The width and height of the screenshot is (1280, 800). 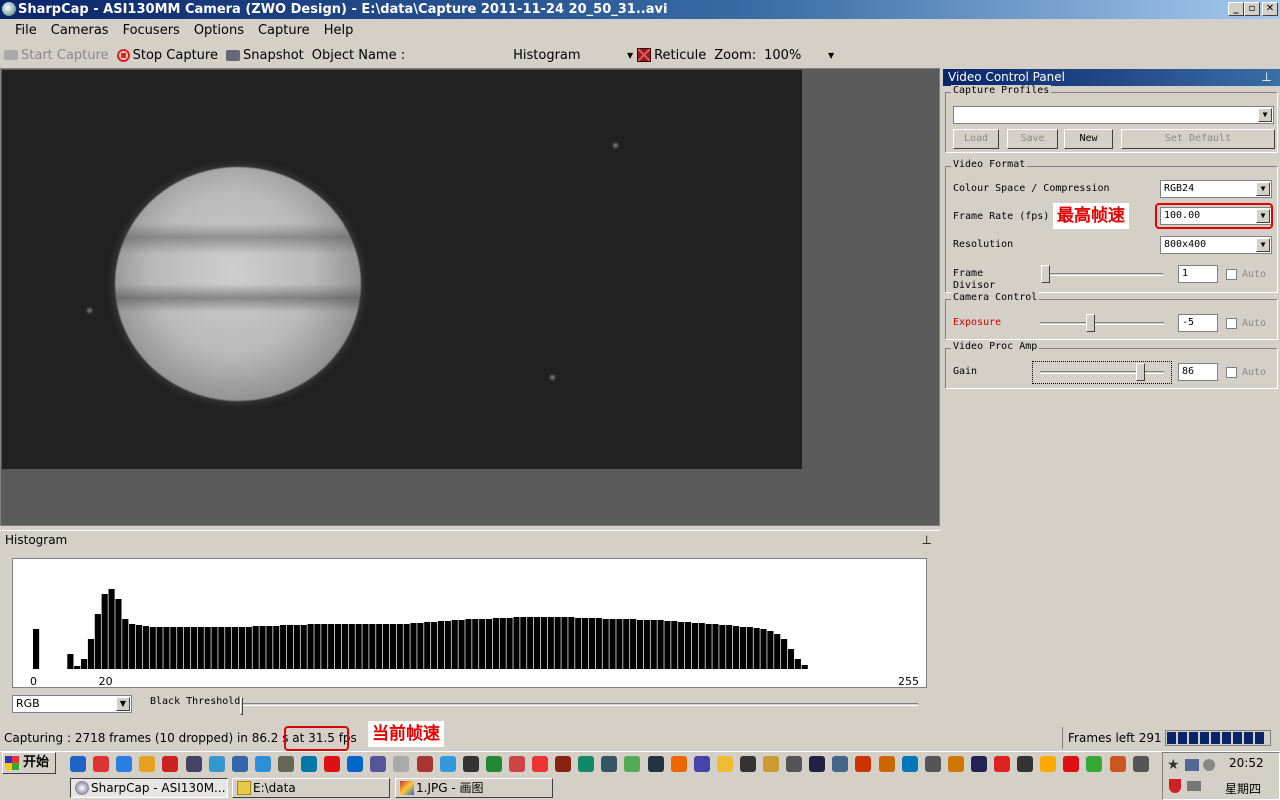 What do you see at coordinates (1198, 274) in the screenshot?
I see `frame-divisor-input: 1` at bounding box center [1198, 274].